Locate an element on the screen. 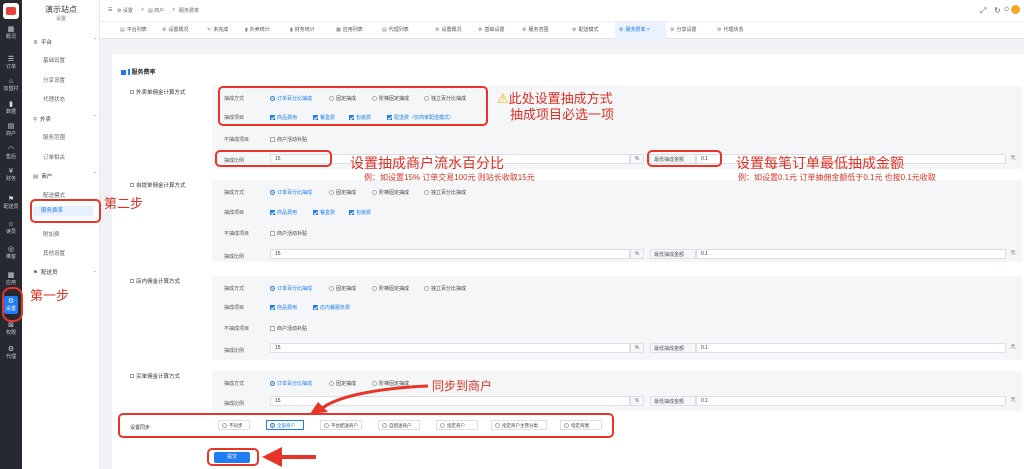  breadcrumb-merchant: ▤ 商户 is located at coordinates (156, 10).